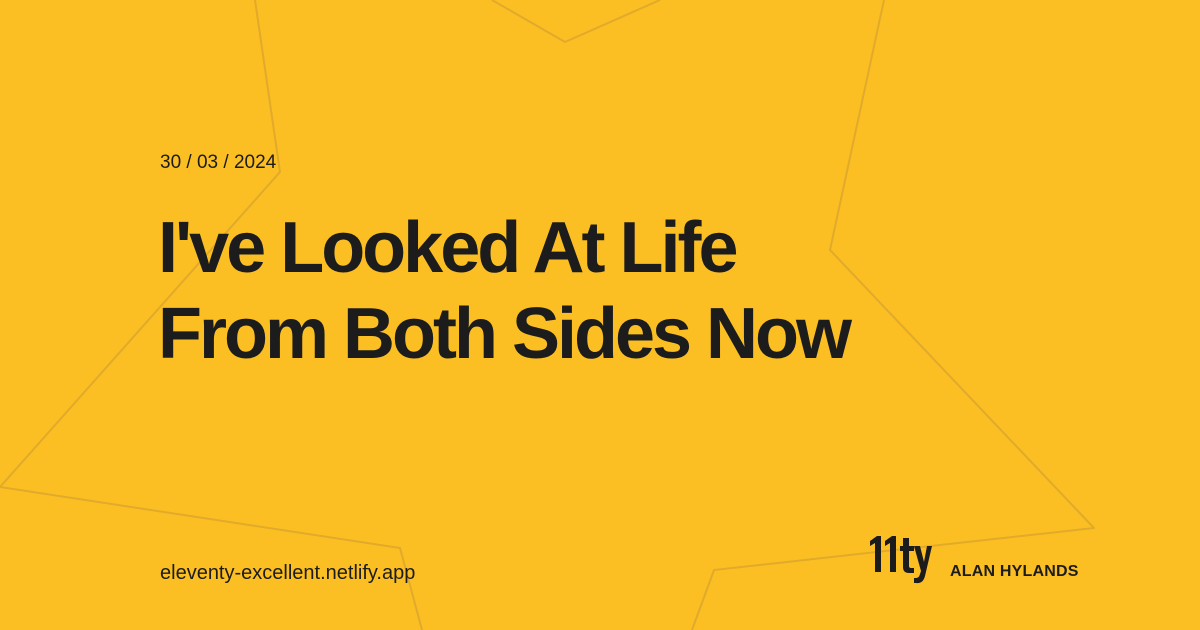  What do you see at coordinates (288, 573) in the screenshot?
I see `site-url: eleventy-excellent.netlify.app` at bounding box center [288, 573].